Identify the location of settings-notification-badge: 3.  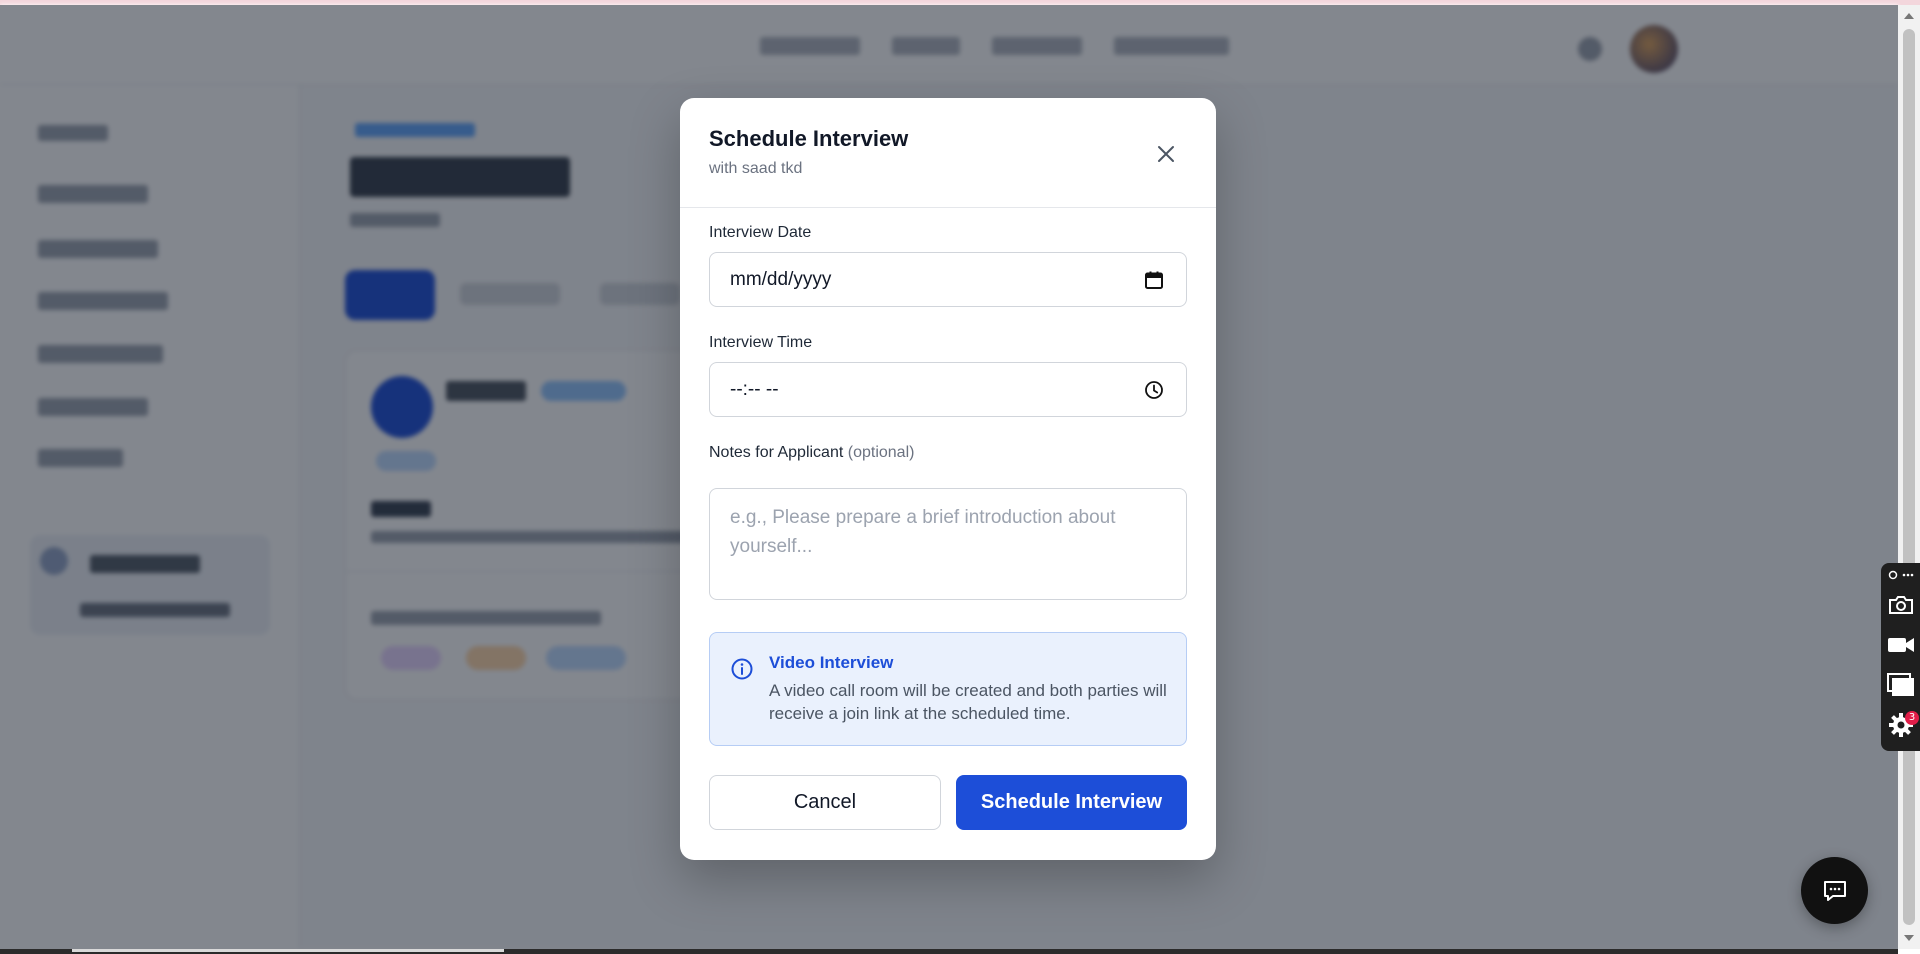
(1912, 718).